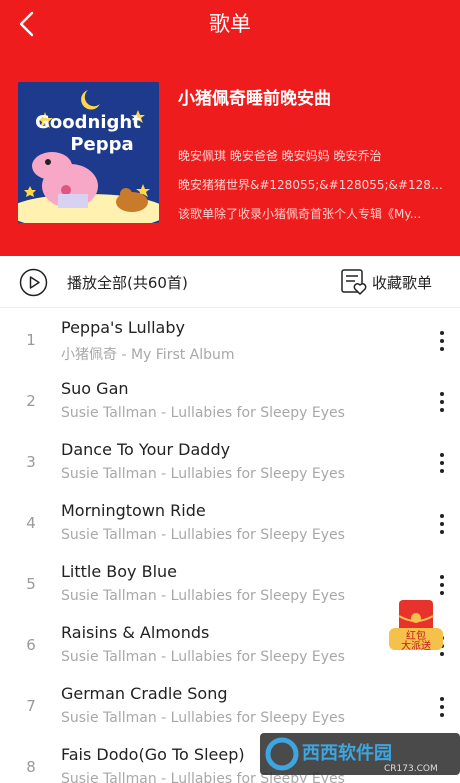 The image size is (460, 783). Describe the element at coordinates (123, 327) in the screenshot. I see `song-title: Peppa's Lullaby` at that location.